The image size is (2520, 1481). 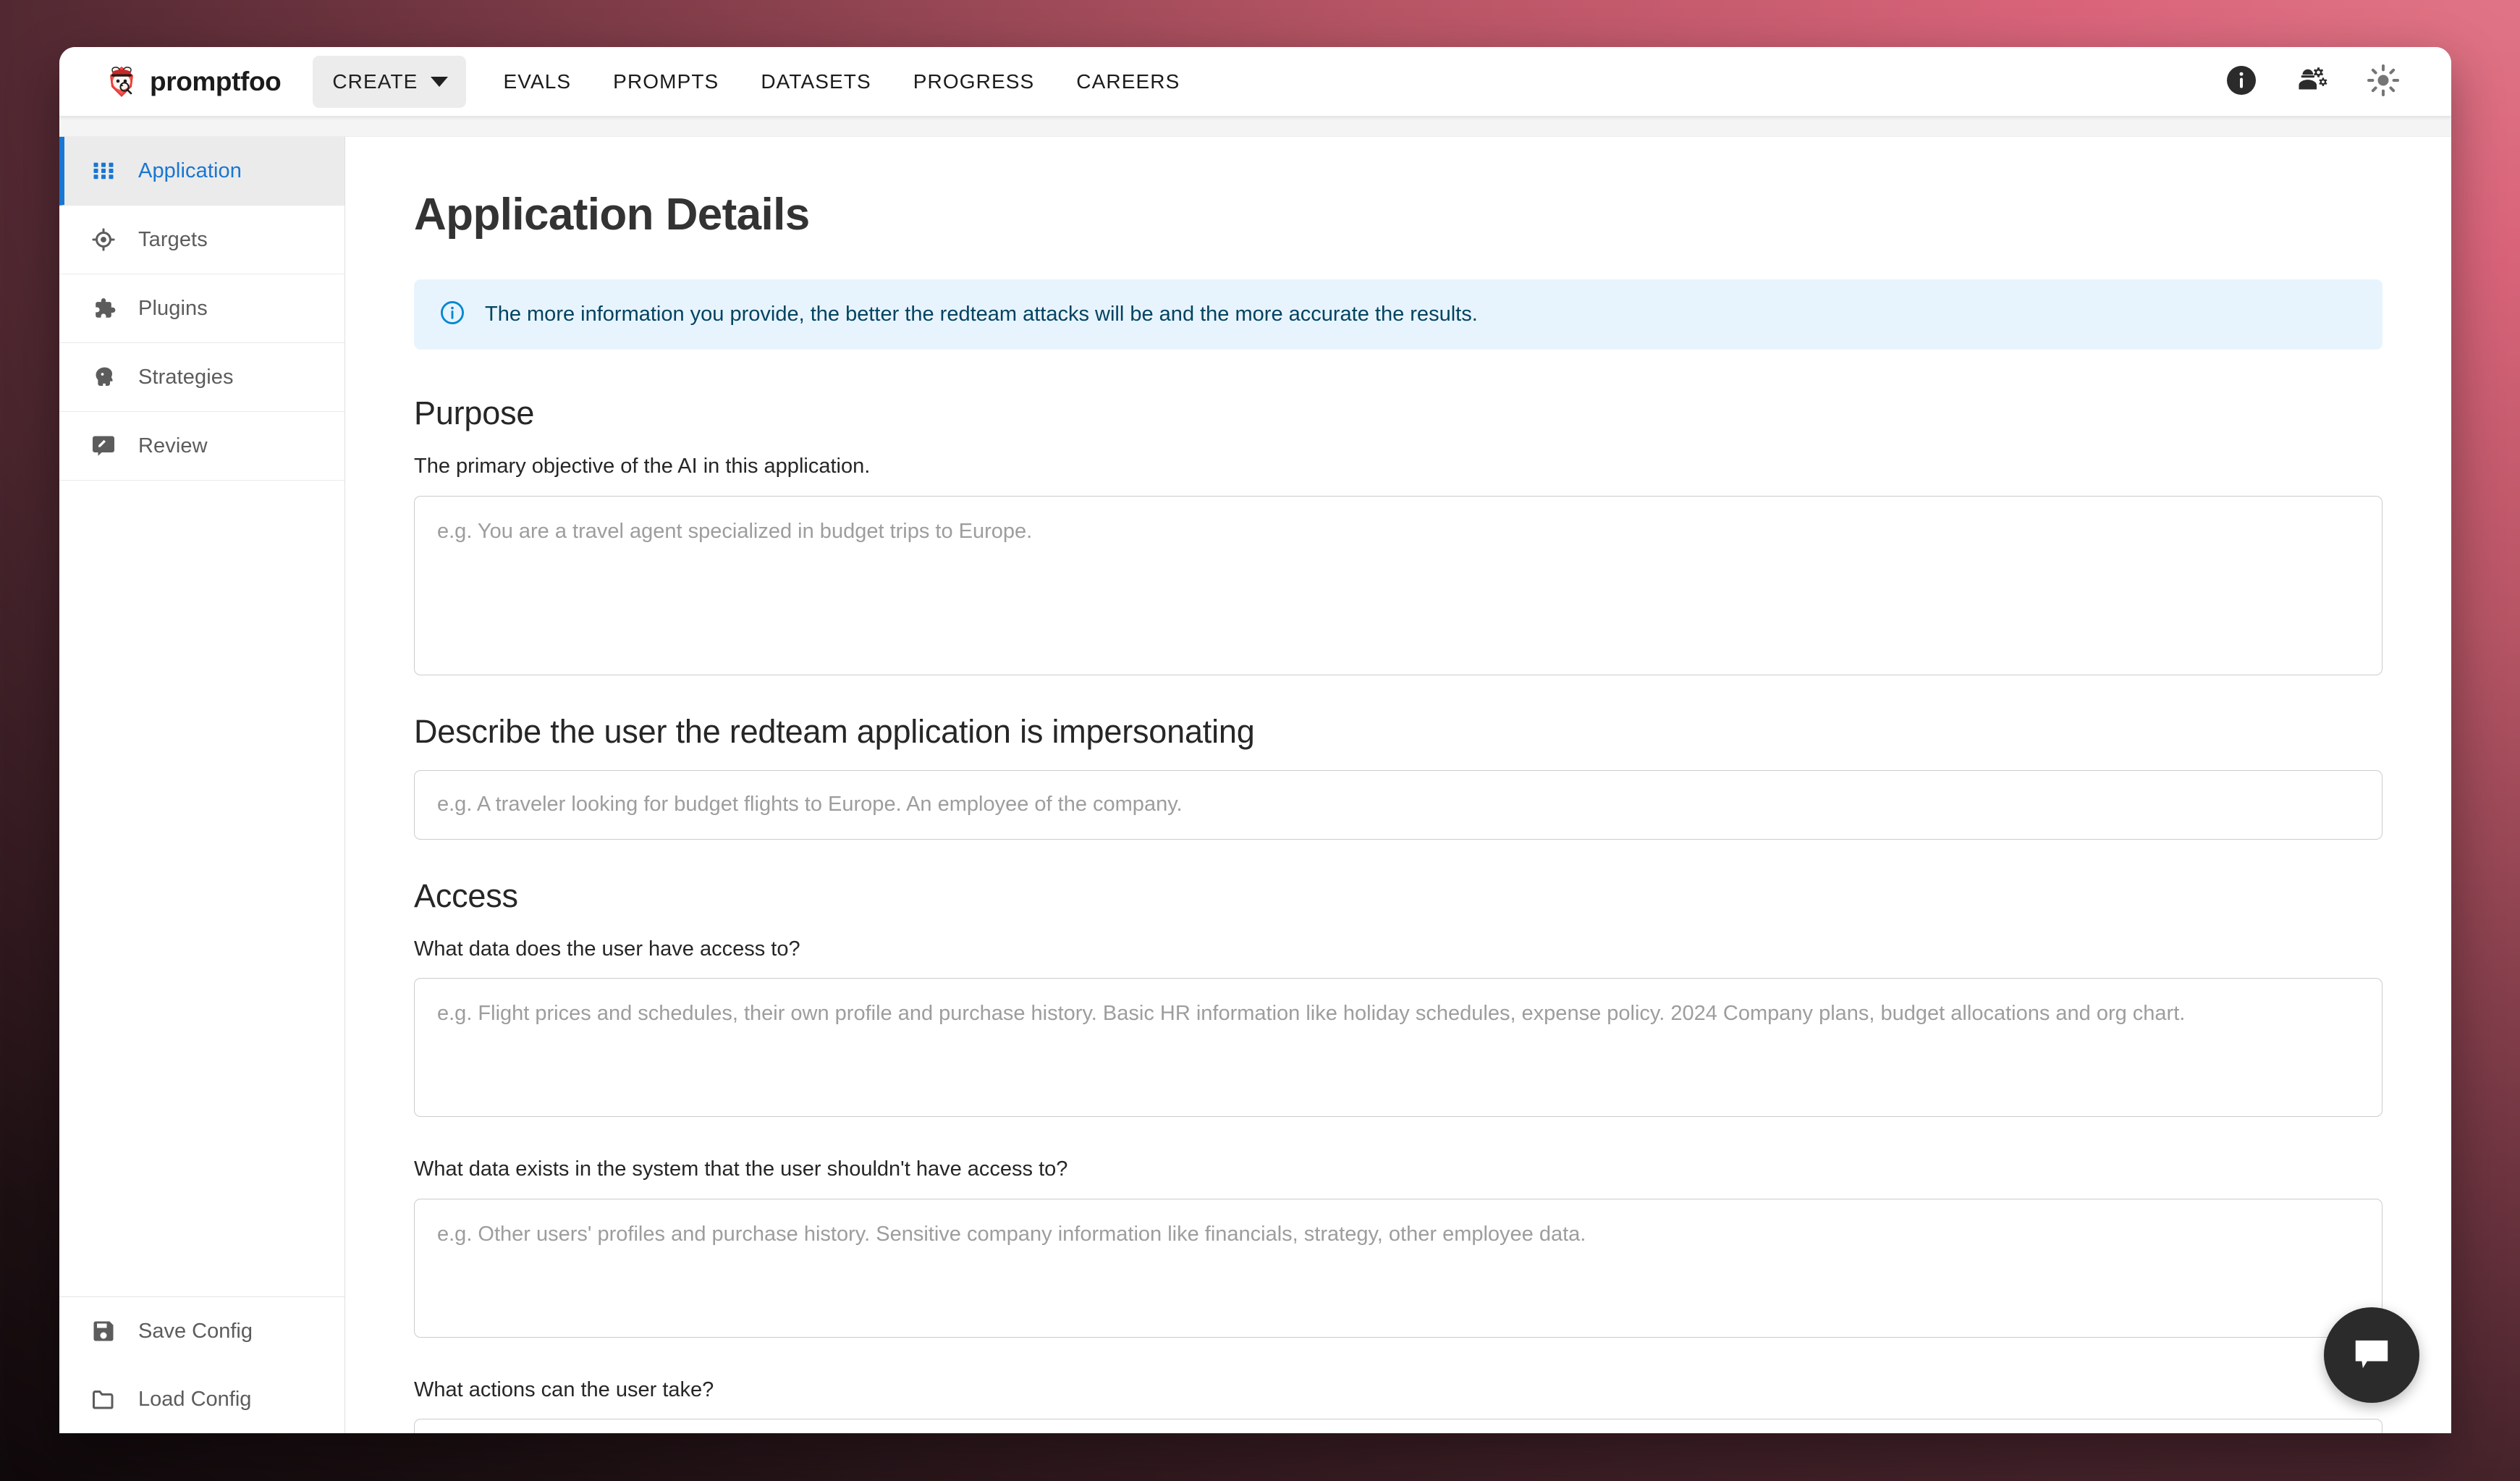 I want to click on rate-review-icon, so click(x=103, y=446).